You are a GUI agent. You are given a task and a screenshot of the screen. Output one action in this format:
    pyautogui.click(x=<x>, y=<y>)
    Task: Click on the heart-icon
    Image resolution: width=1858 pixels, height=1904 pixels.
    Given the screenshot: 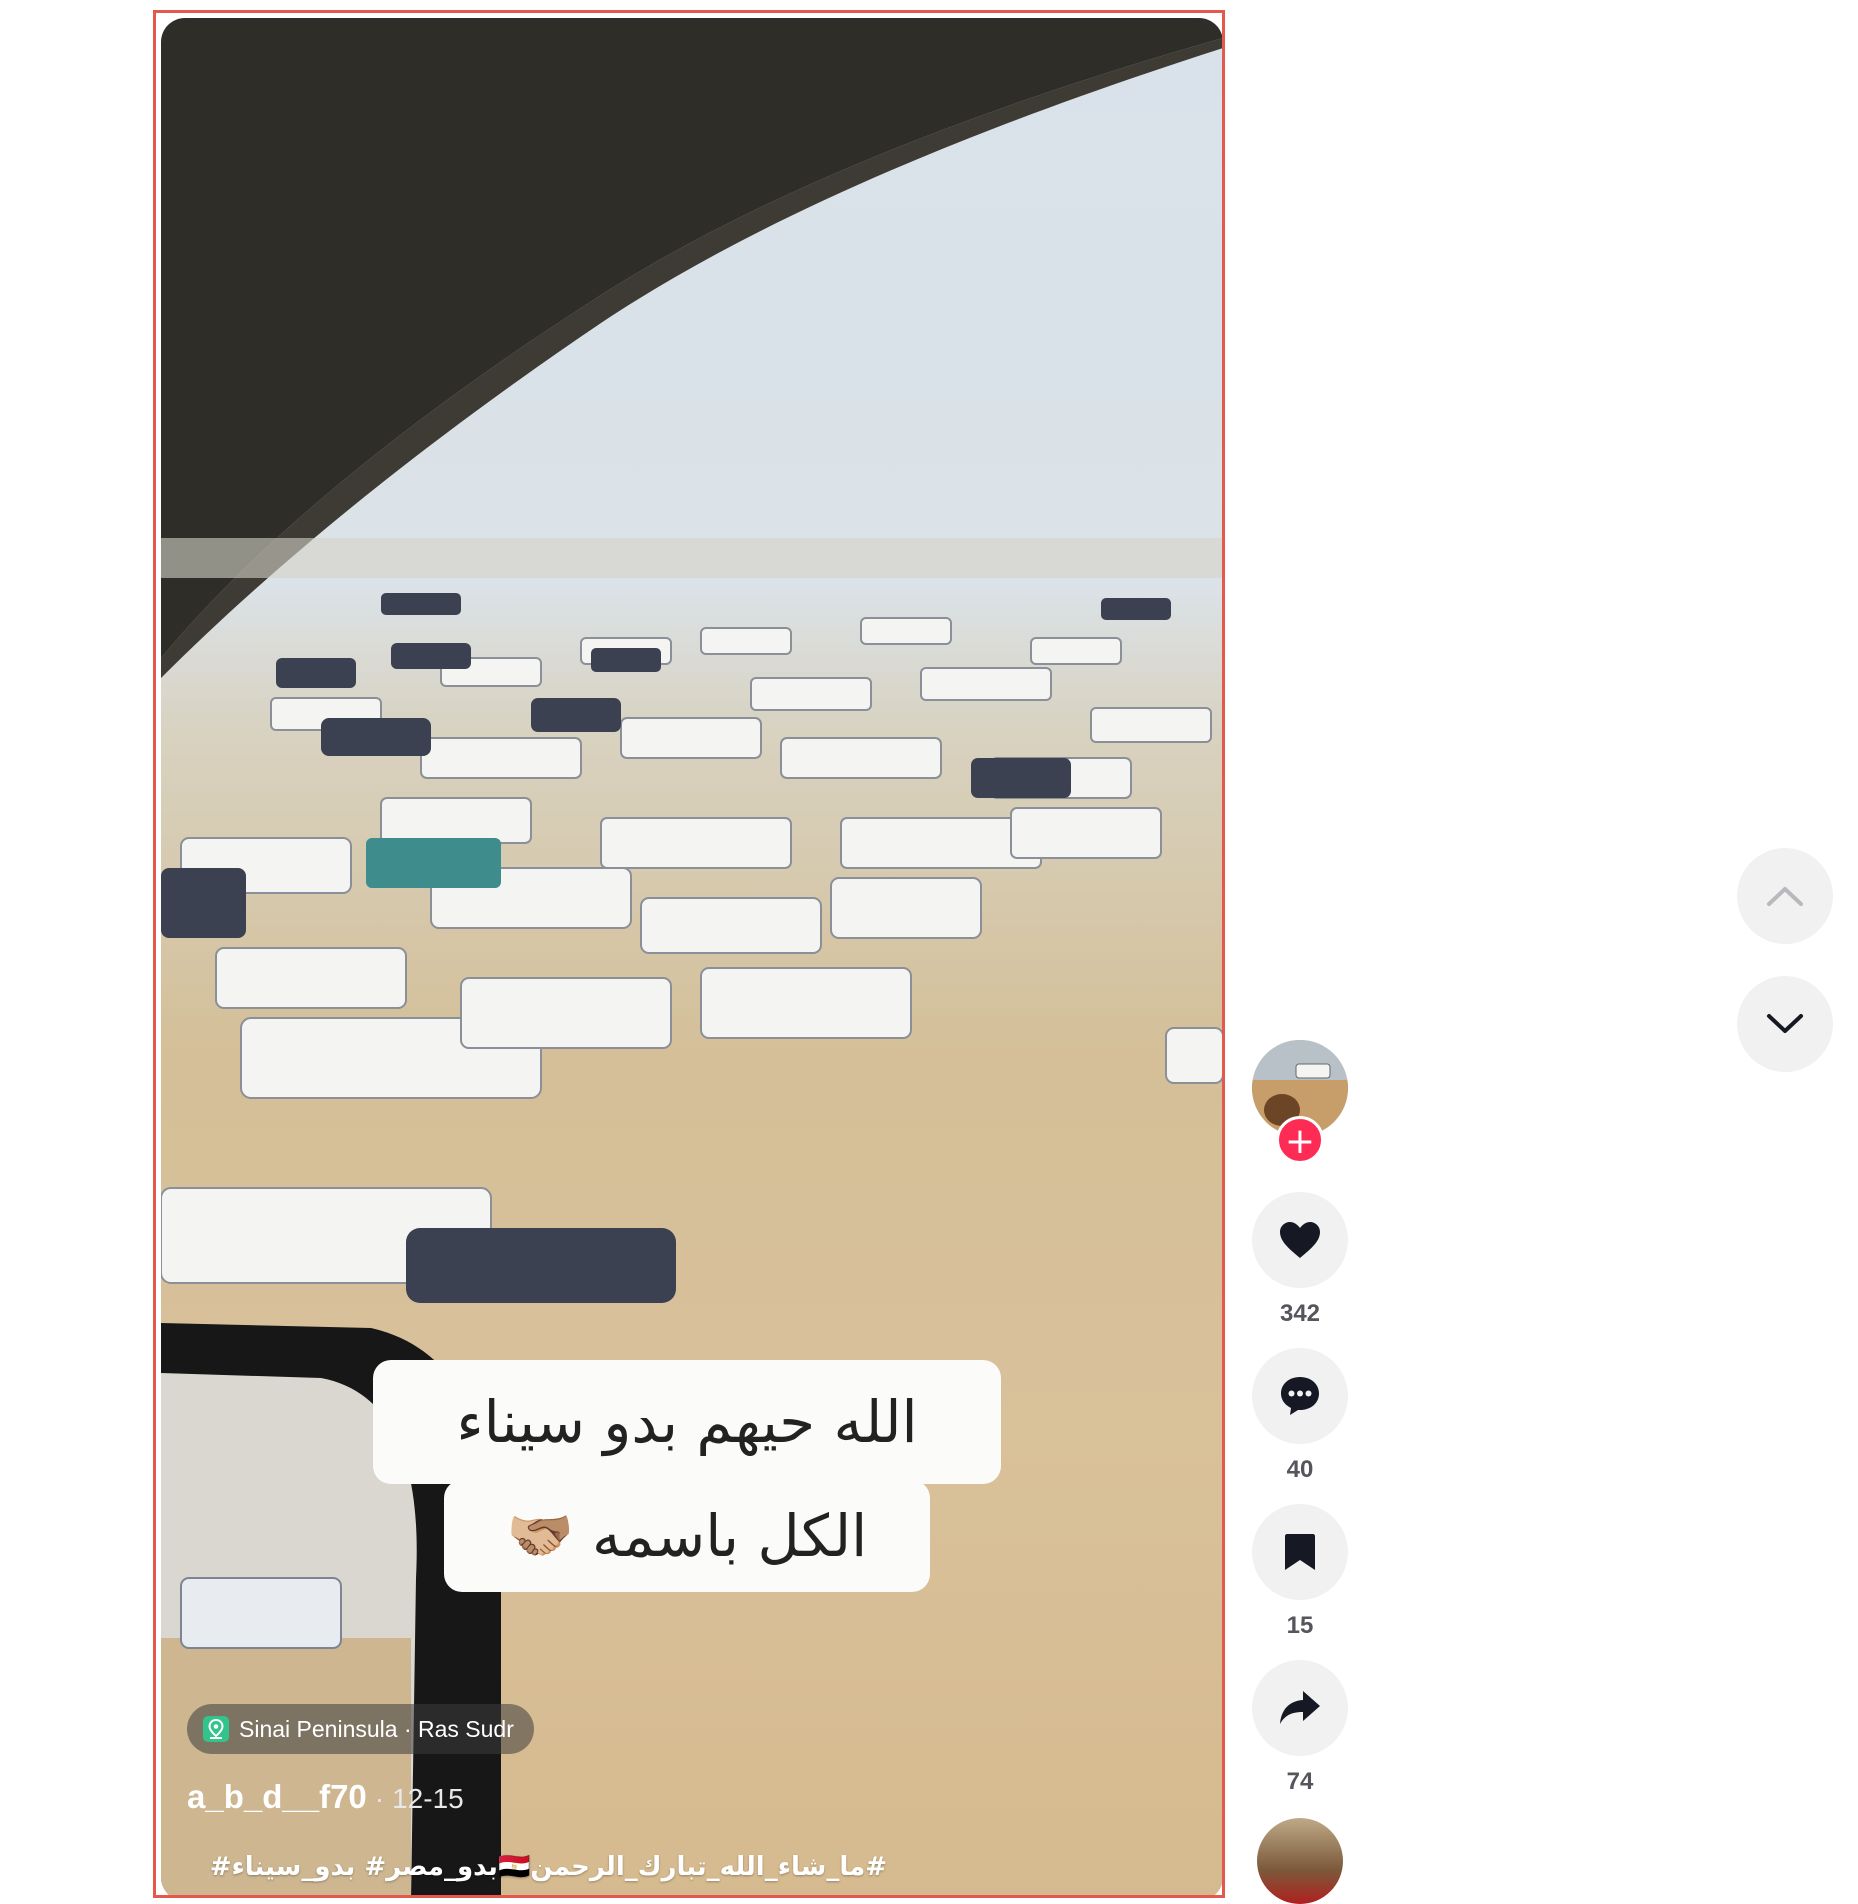 What is the action you would take?
    pyautogui.click(x=1300, y=1240)
    